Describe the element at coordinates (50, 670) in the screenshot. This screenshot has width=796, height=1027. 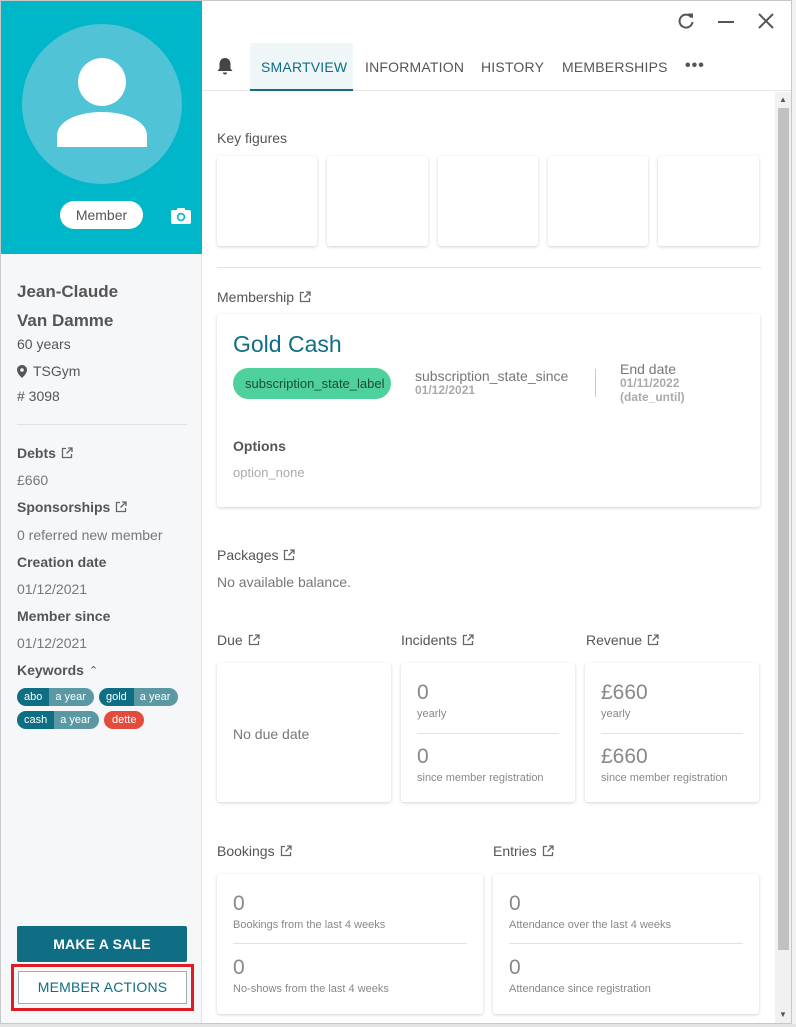
I see `keywords-label: Keywords` at that location.